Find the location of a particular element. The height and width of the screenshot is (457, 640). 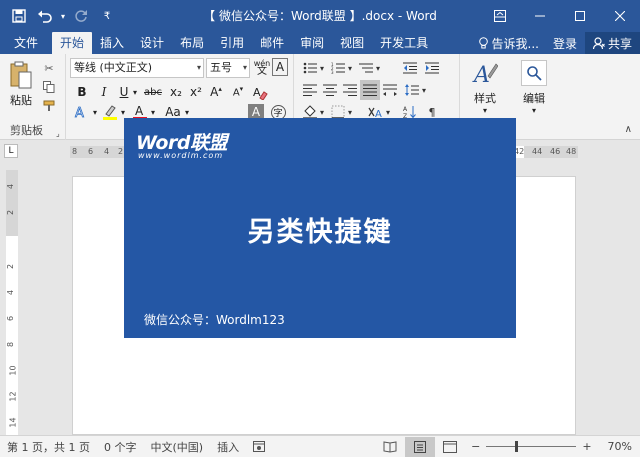

text-effects-button: A is located at coordinates (82, 112).